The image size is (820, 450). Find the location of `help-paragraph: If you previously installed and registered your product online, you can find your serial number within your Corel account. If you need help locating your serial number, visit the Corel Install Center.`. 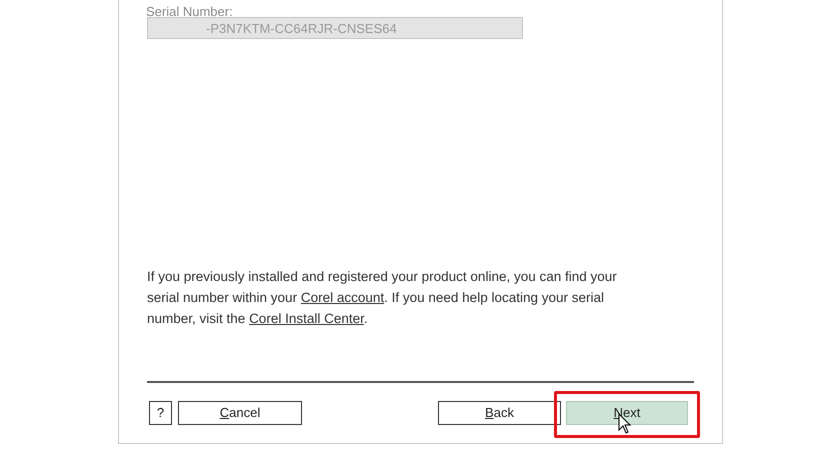

help-paragraph: If you previously installed and registered your product online, you can find your serial number within your Corel account. If you need help locating your serial number, visit the Corel Install Center. is located at coordinates (382, 298).